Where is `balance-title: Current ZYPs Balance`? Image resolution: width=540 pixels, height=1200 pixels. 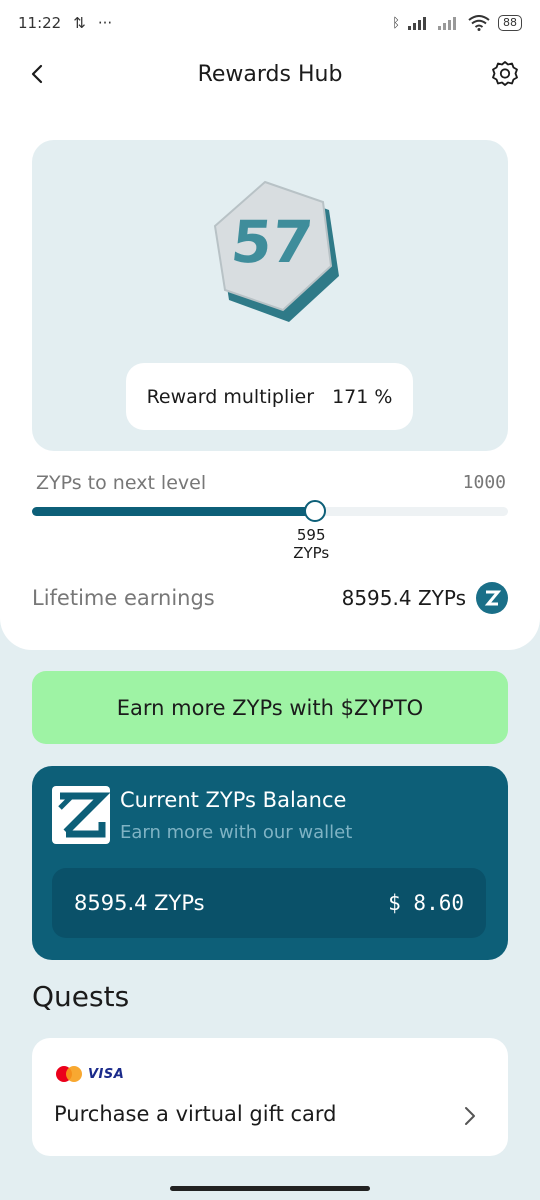
balance-title: Current ZYPs Balance is located at coordinates (233, 800).